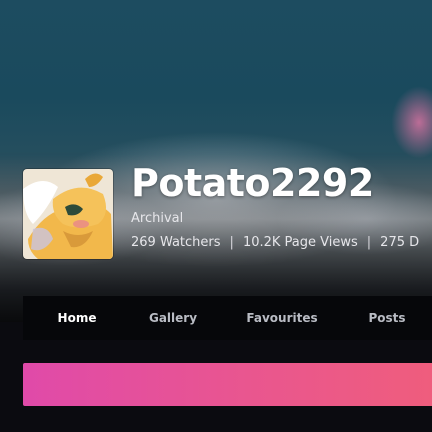 This screenshot has height=432, width=432. Describe the element at coordinates (173, 318) in the screenshot. I see `tab-gallery: Gallery` at that location.